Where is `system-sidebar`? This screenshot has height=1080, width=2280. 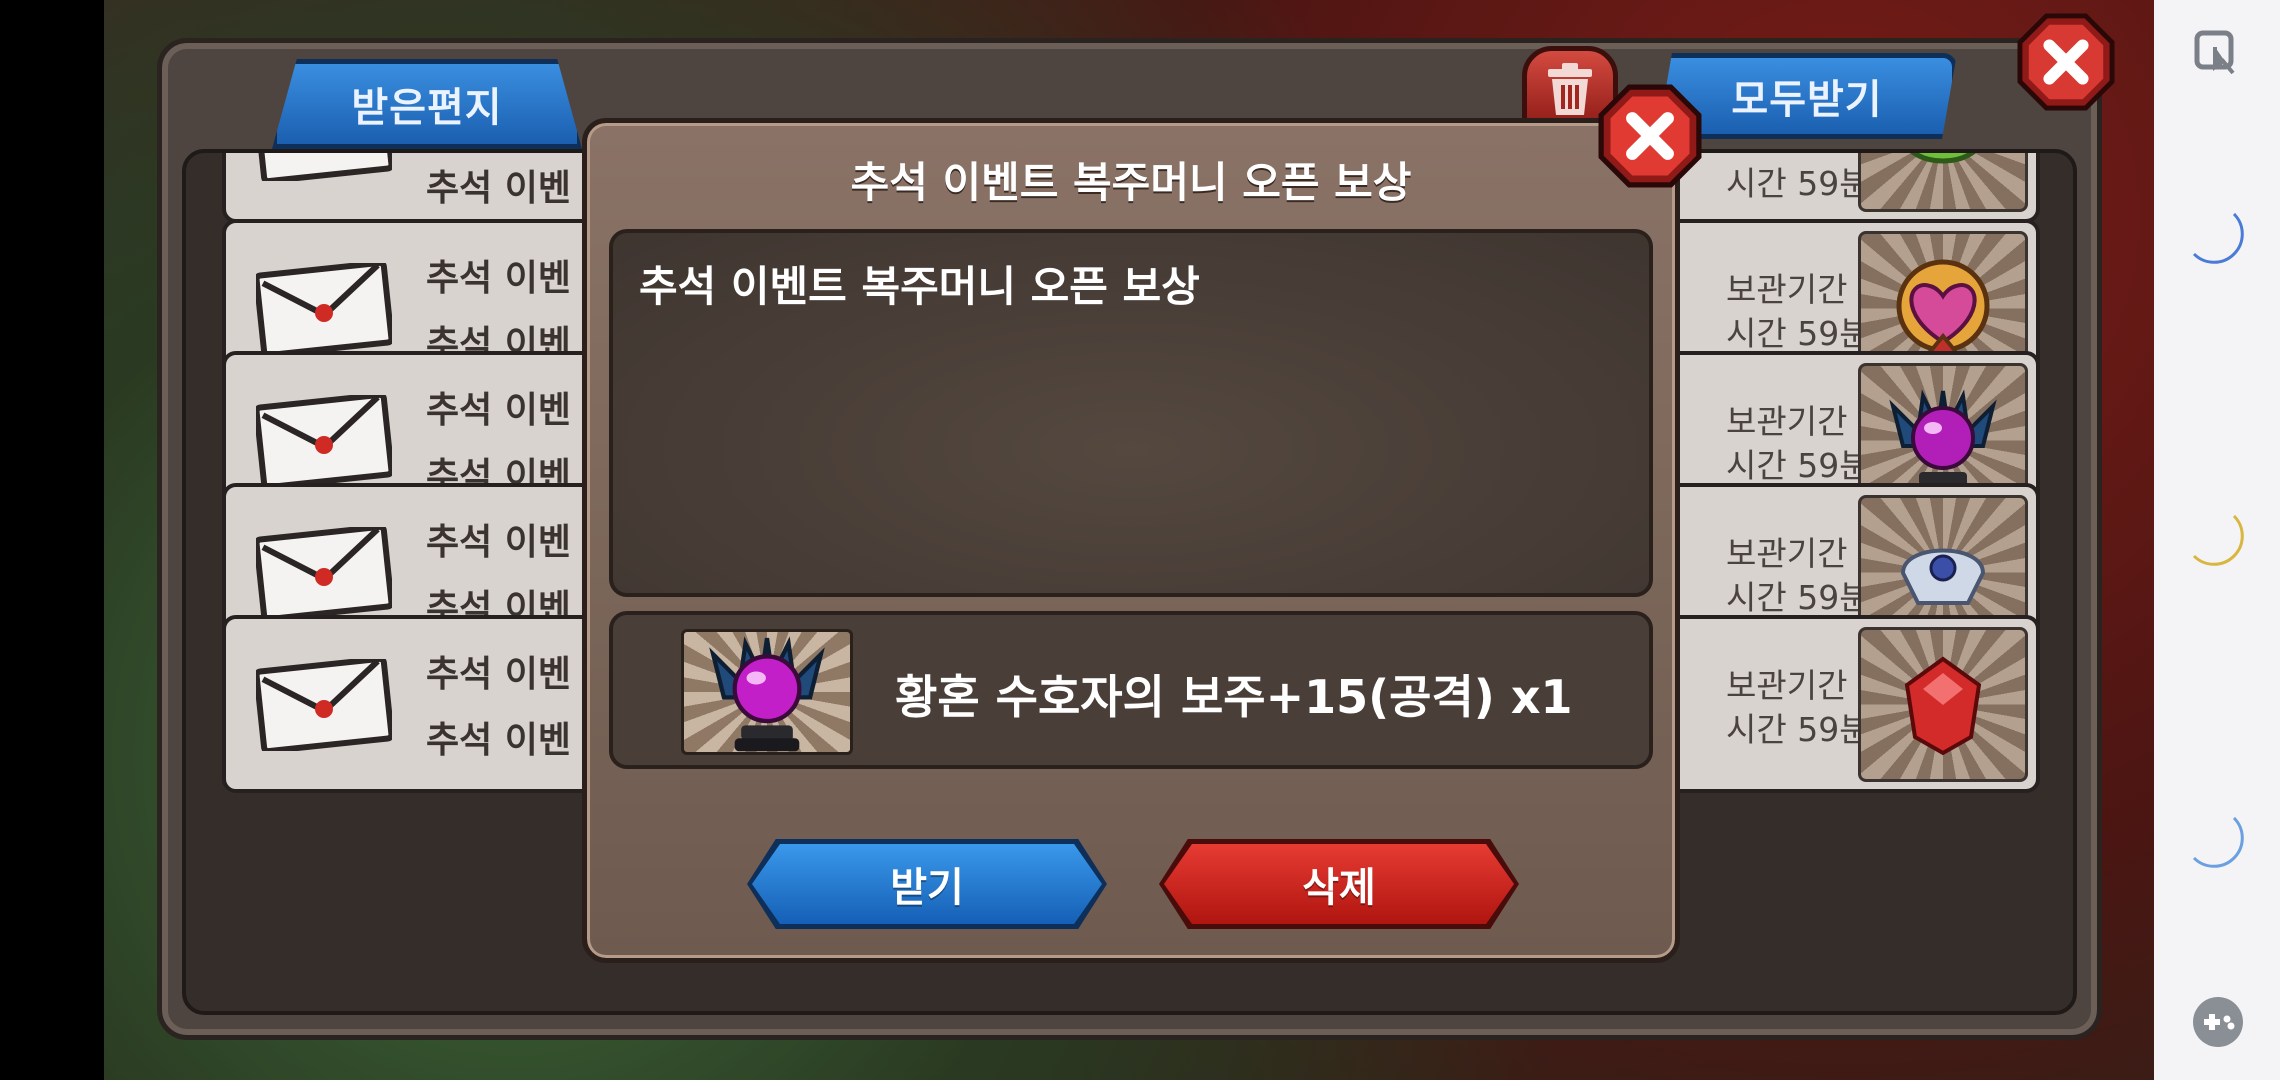 system-sidebar is located at coordinates (2217, 540).